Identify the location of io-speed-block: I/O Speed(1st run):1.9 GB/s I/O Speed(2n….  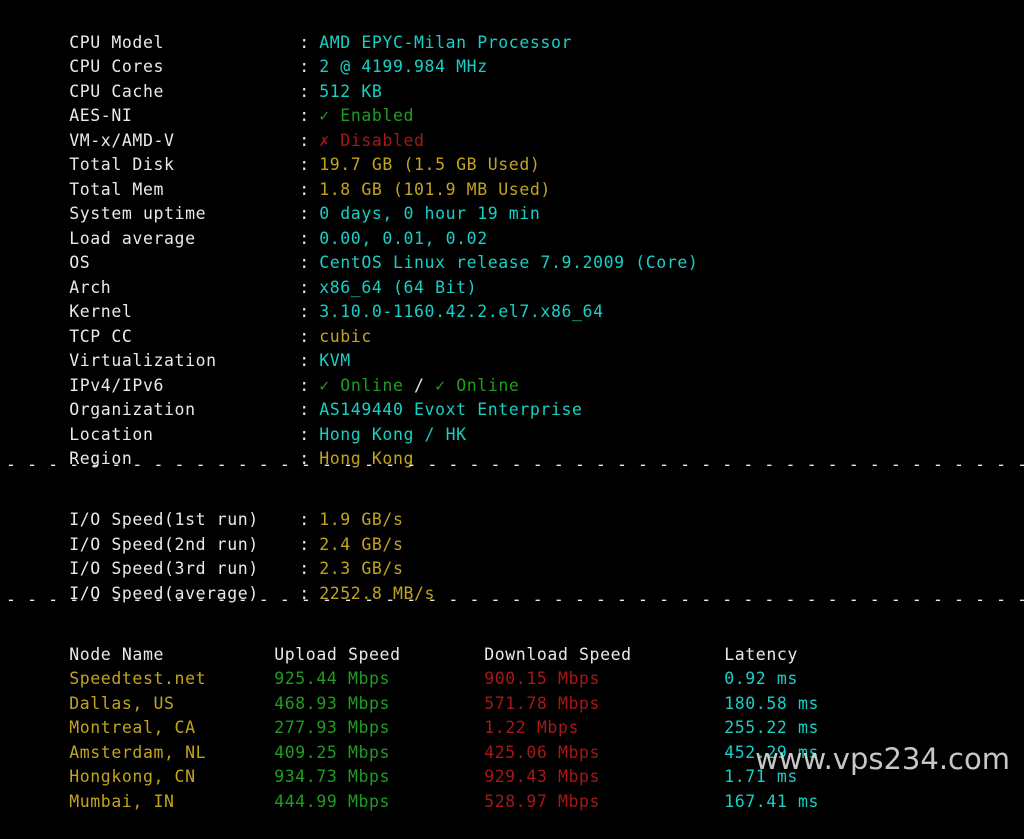
(515, 543).